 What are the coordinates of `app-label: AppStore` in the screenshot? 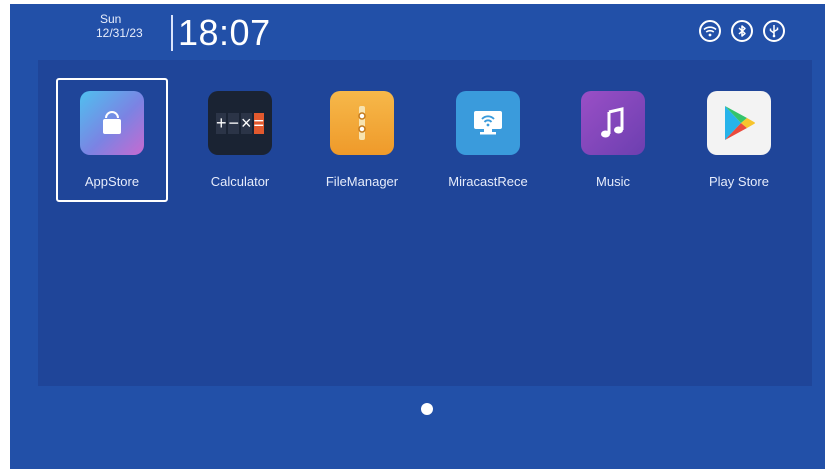 It's located at (112, 181).